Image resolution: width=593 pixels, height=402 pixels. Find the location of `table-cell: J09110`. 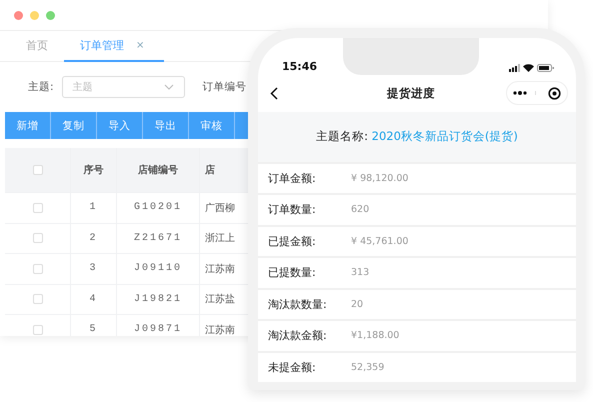

table-cell: J09110 is located at coordinates (158, 269).